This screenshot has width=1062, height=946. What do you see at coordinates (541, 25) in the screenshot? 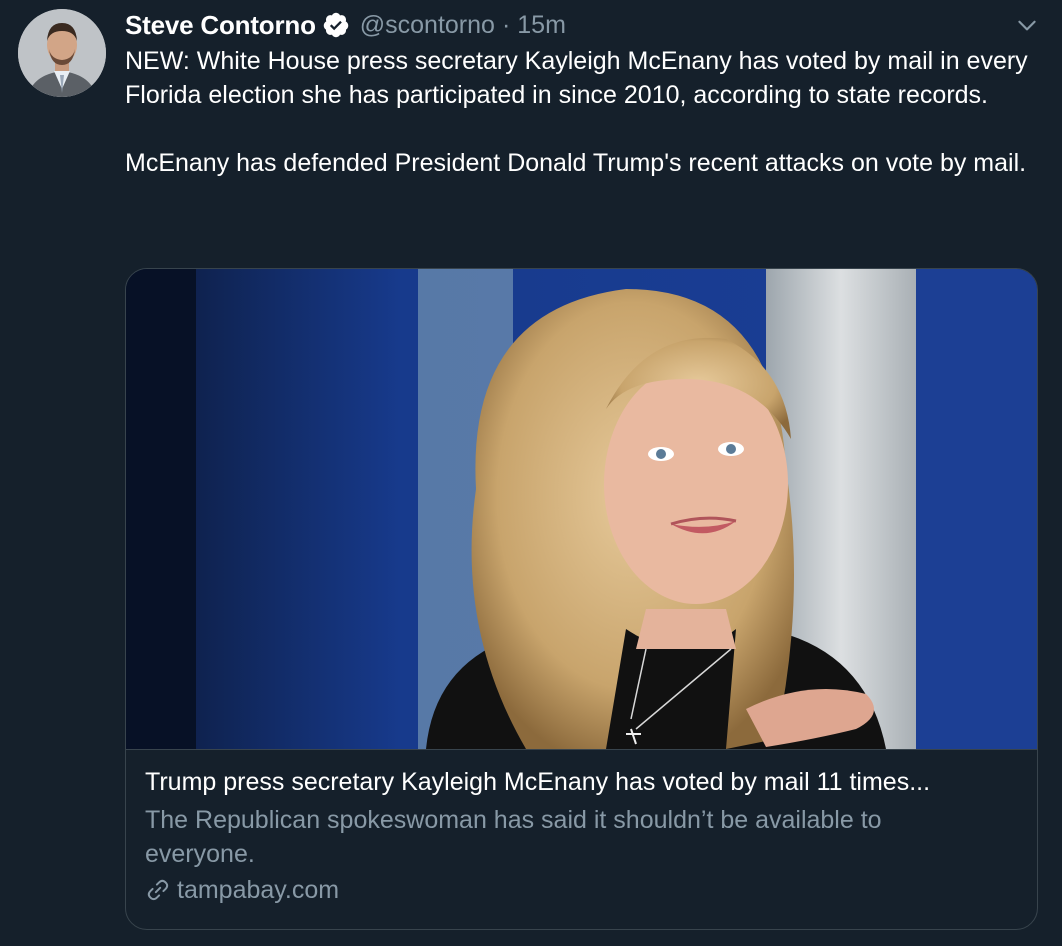
I see `tweet-timestamp: 15m` at bounding box center [541, 25].